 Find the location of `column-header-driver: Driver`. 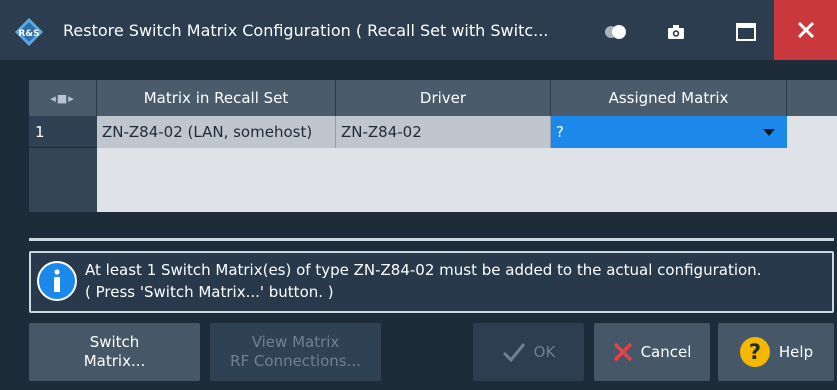

column-header-driver: Driver is located at coordinates (443, 98).